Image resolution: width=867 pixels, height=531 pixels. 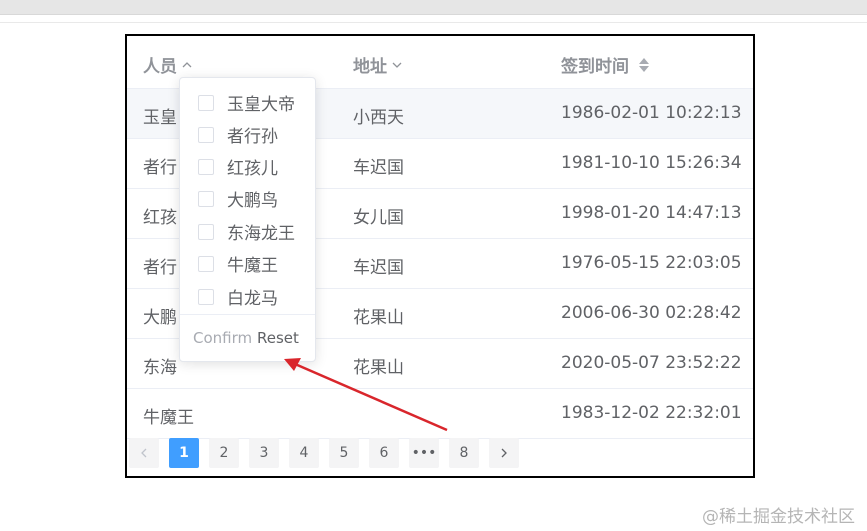 I want to click on chevron-right-icon, so click(x=504, y=453).